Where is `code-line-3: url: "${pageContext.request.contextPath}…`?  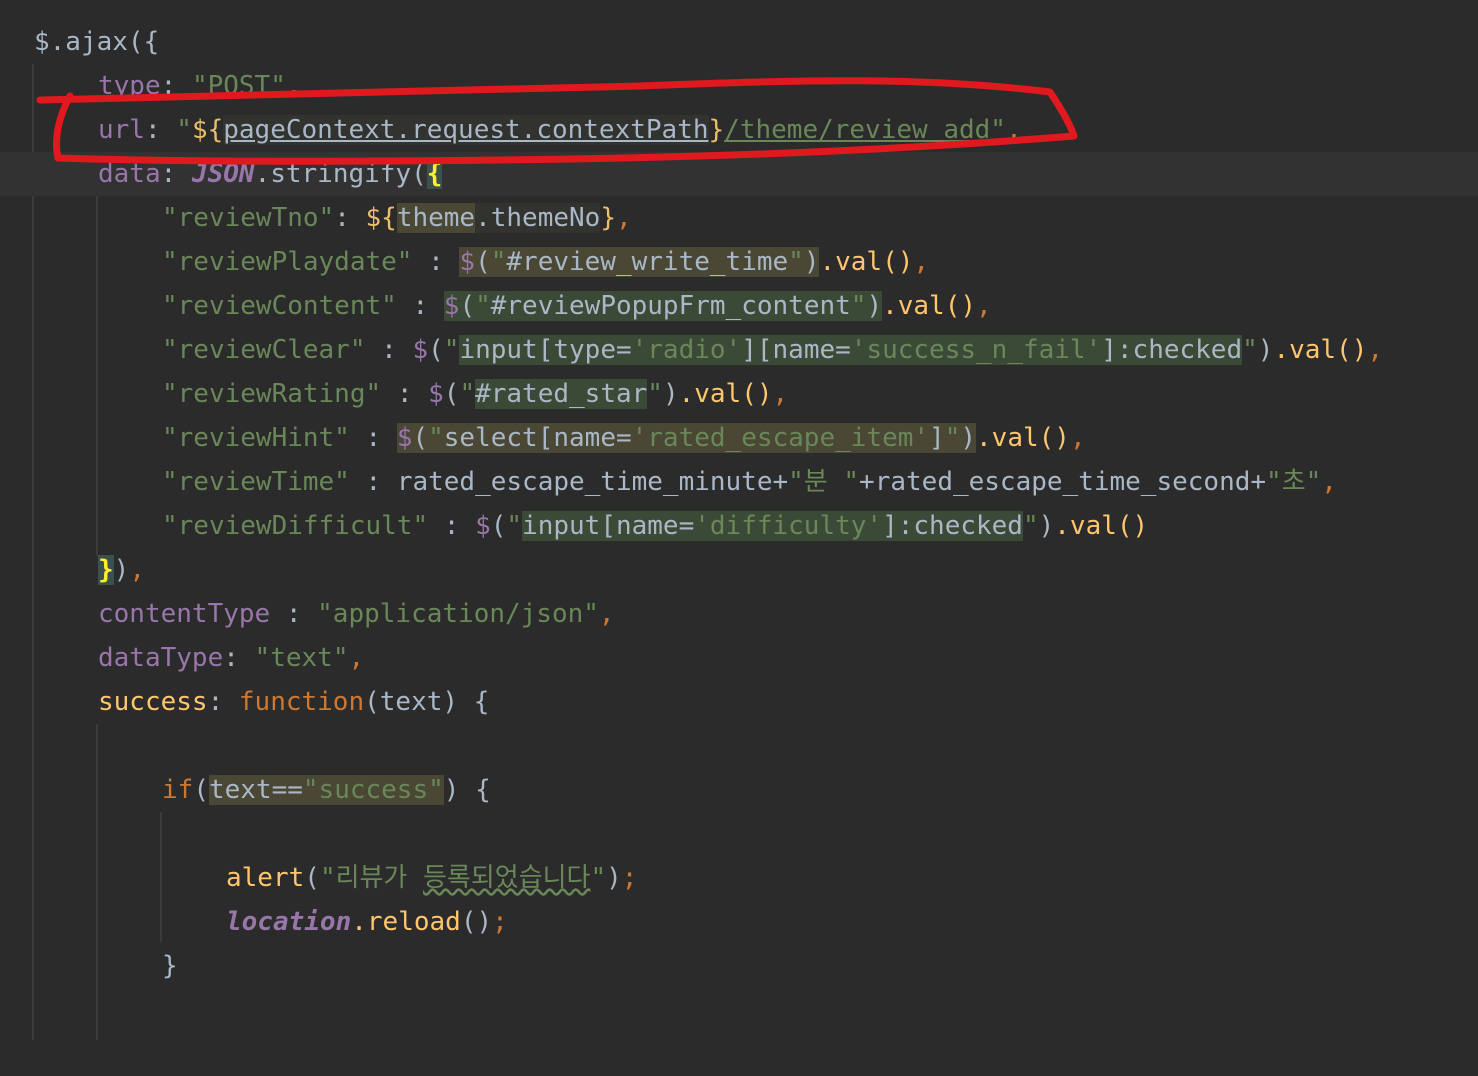
code-line-3: url: "${pageContext.request.contextPath}… is located at coordinates (739, 130).